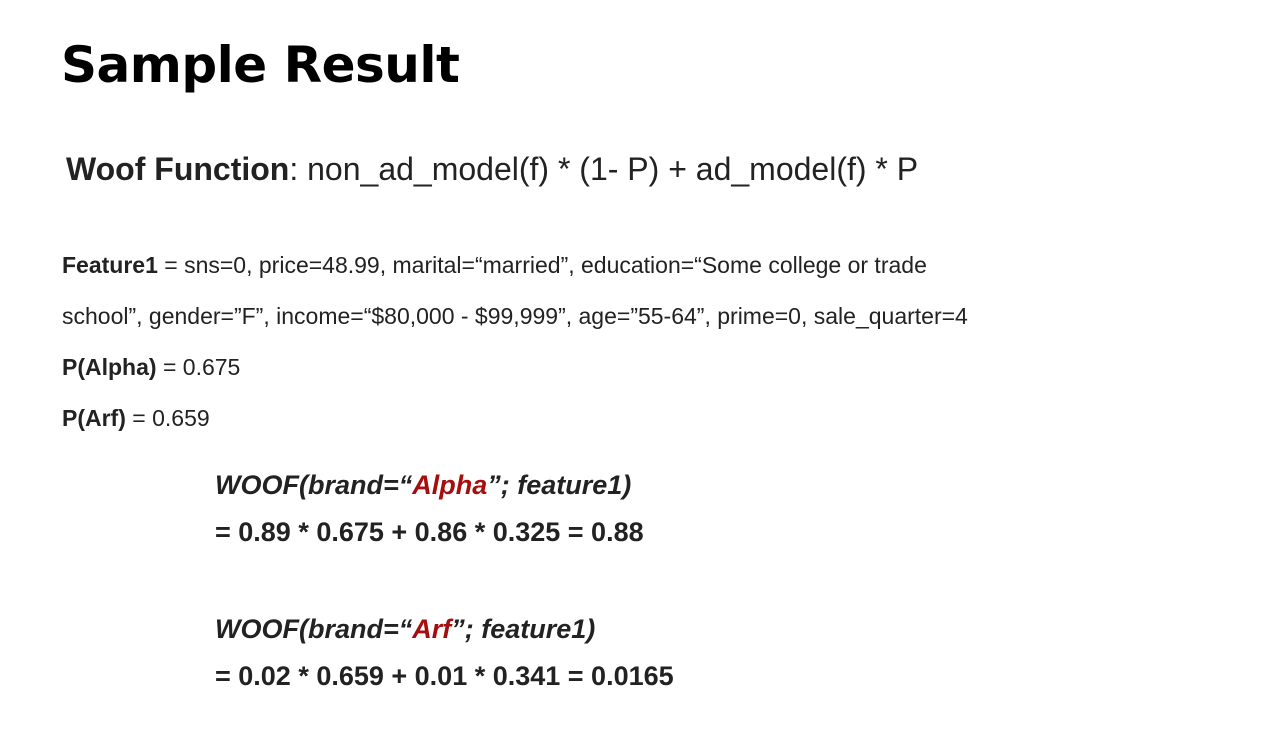 This screenshot has height=754, width=1268. What do you see at coordinates (632, 367) in the screenshot?
I see `probability-alpha: P(Alpha) = 0.675` at bounding box center [632, 367].